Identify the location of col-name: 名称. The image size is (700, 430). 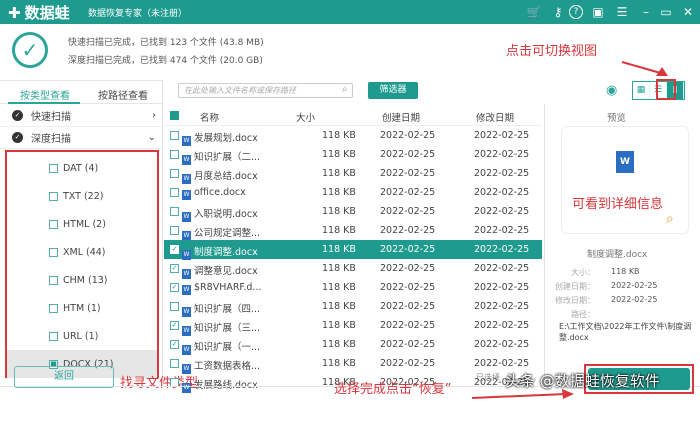
(209, 117).